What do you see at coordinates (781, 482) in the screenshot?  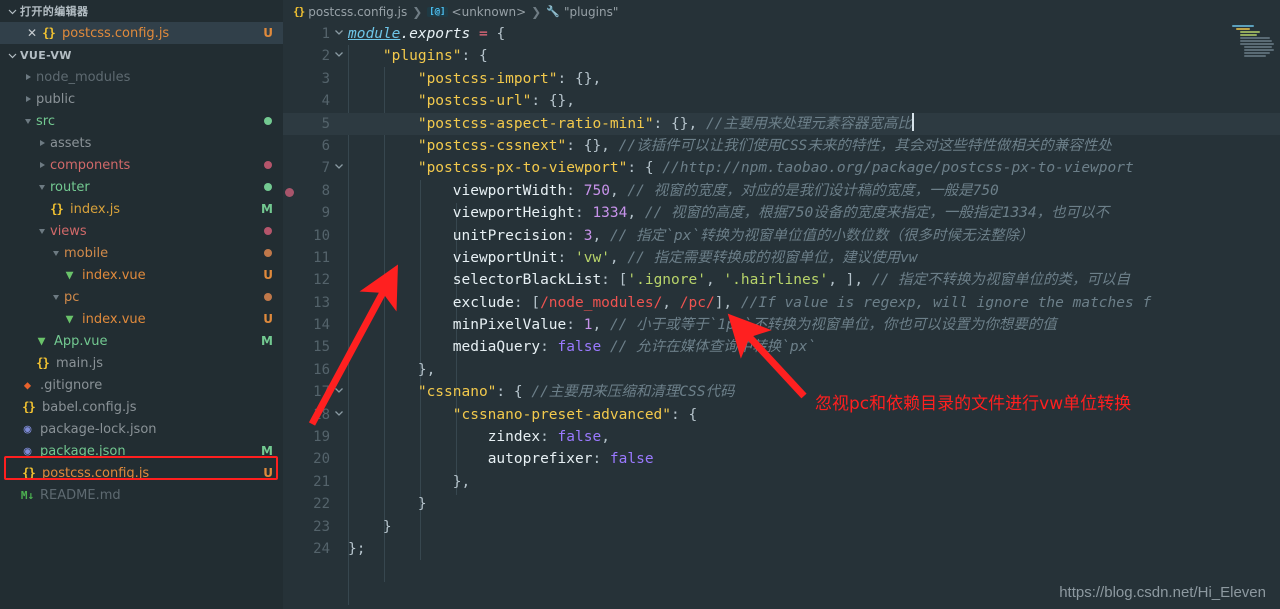 I see `code-line-21: 21 },` at bounding box center [781, 482].